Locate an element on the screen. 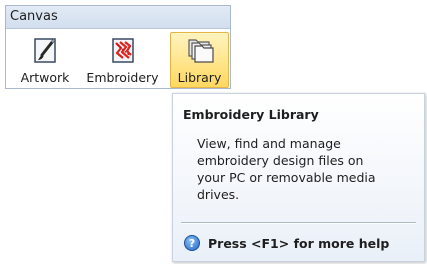 Image resolution: width=427 pixels, height=264 pixels. group-title: Canvas is located at coordinates (118, 17).